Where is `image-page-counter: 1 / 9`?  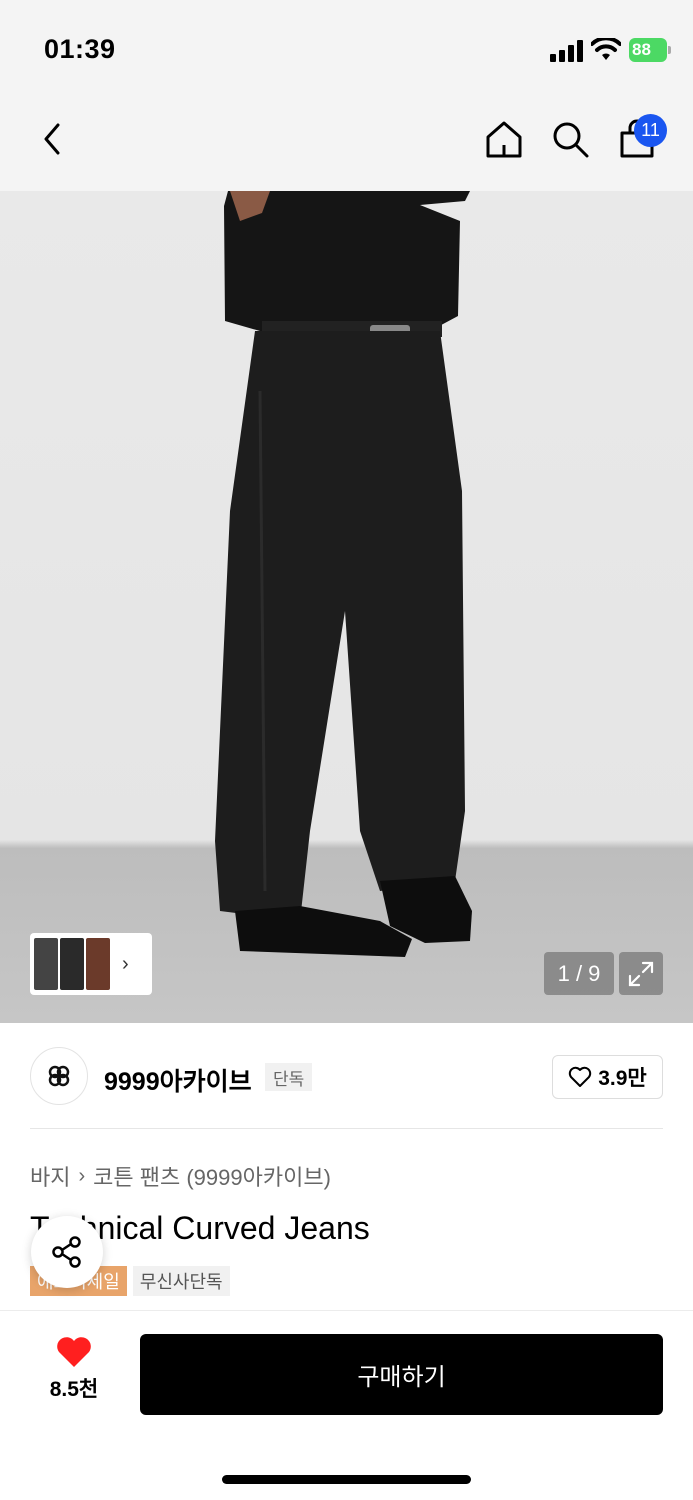
image-page-counter: 1 / 9 is located at coordinates (579, 973).